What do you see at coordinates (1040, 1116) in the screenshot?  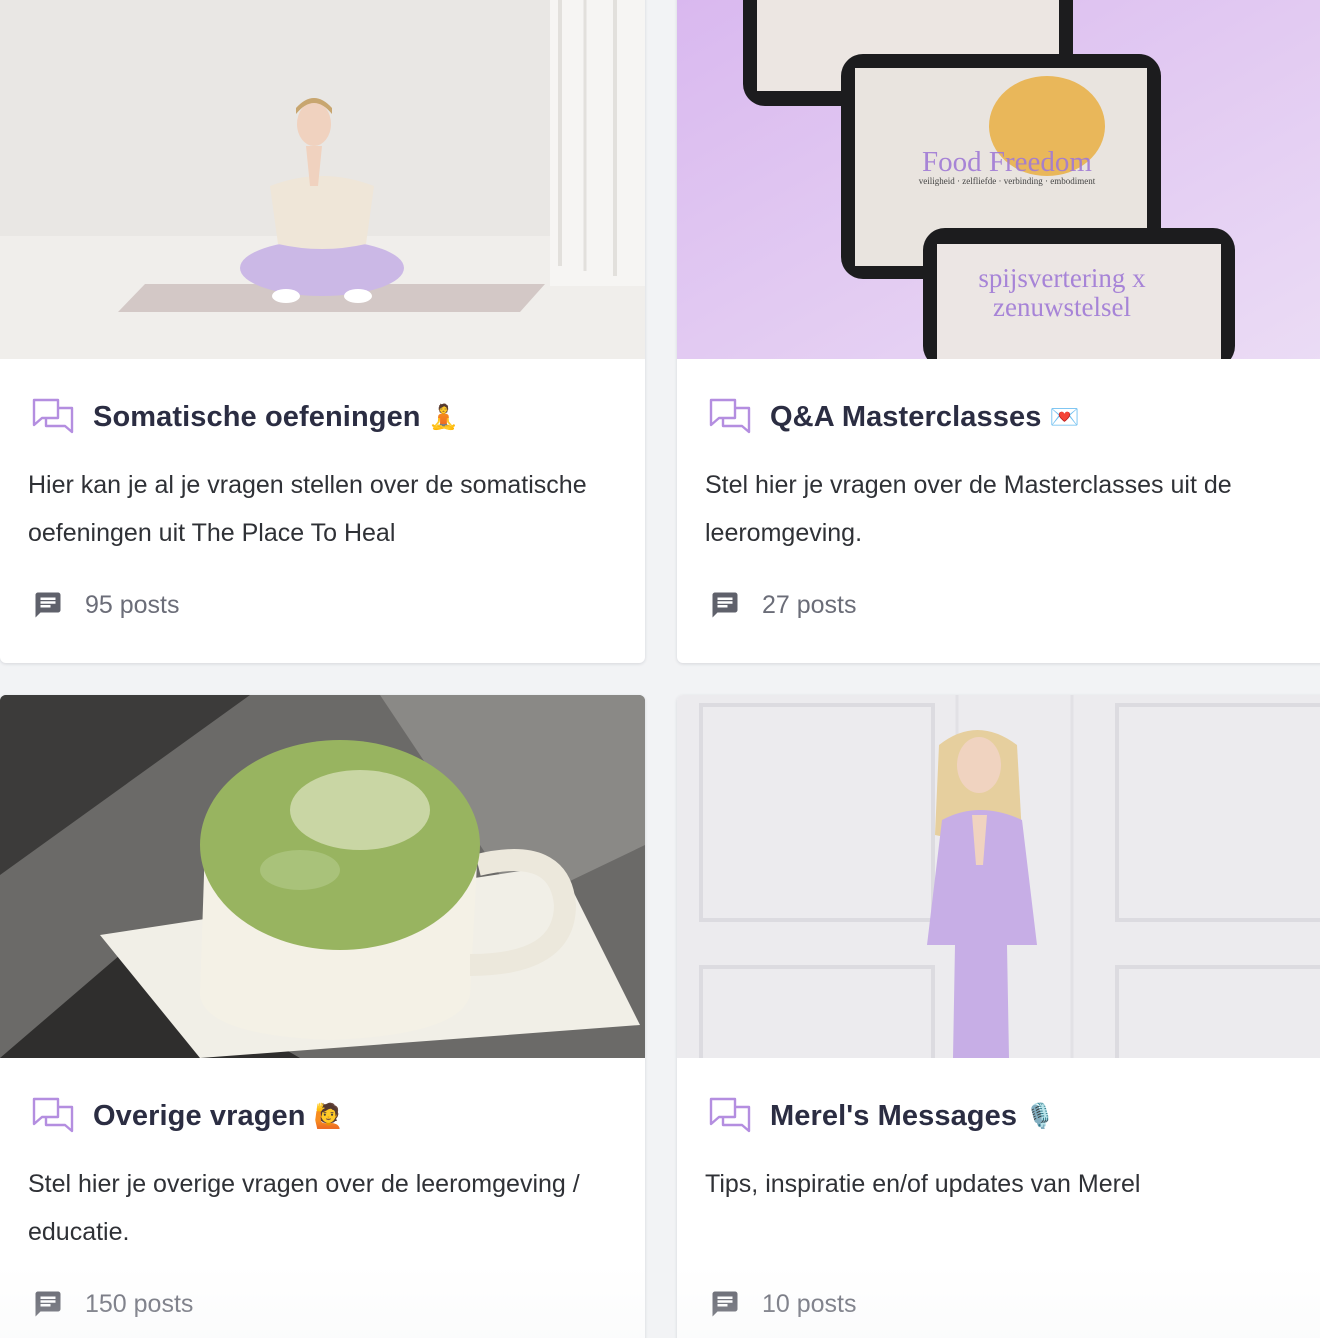 I see `channel-emoji: 🎙️` at bounding box center [1040, 1116].